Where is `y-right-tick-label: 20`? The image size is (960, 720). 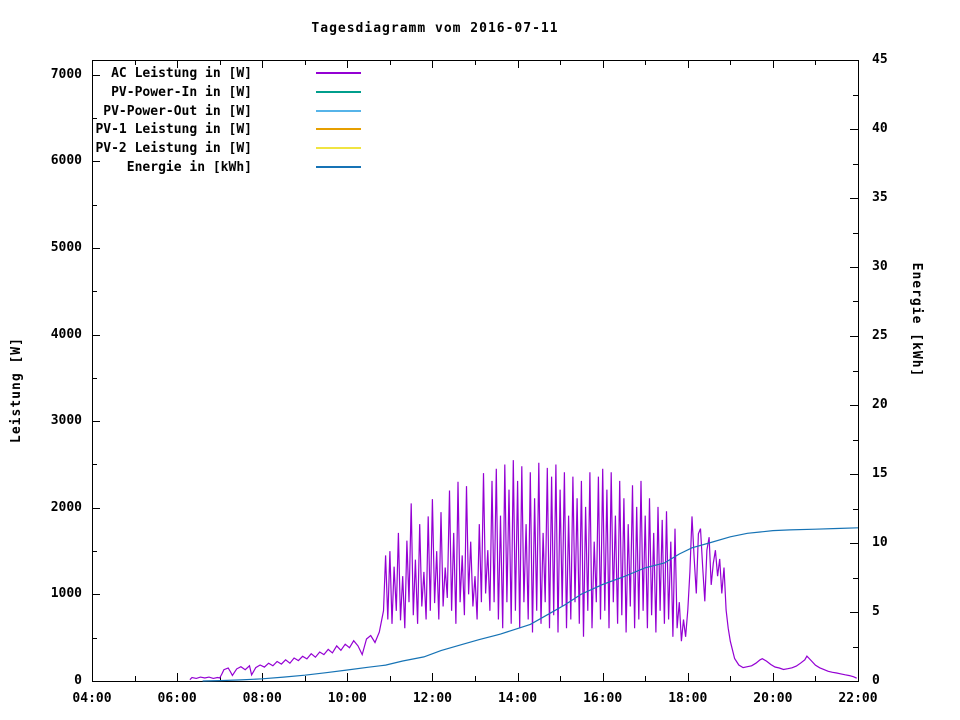 y-right-tick-label: 20 is located at coordinates (880, 404).